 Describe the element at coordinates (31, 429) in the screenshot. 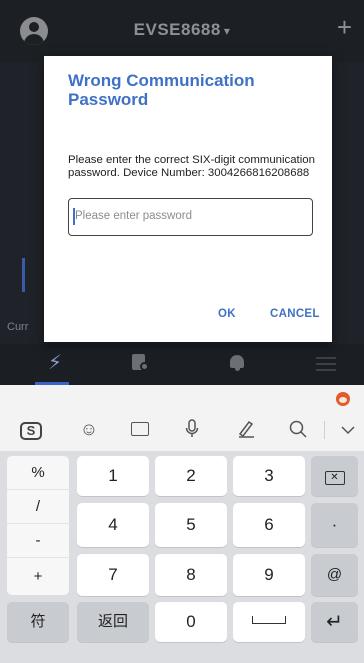

I see `logo-icon: S` at that location.